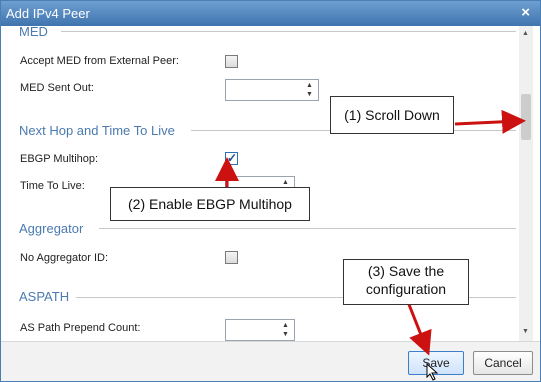 This screenshot has width=541, height=382. I want to click on callout-enable-ebgp: (2) Enable EBGP Multihop, so click(210, 204).